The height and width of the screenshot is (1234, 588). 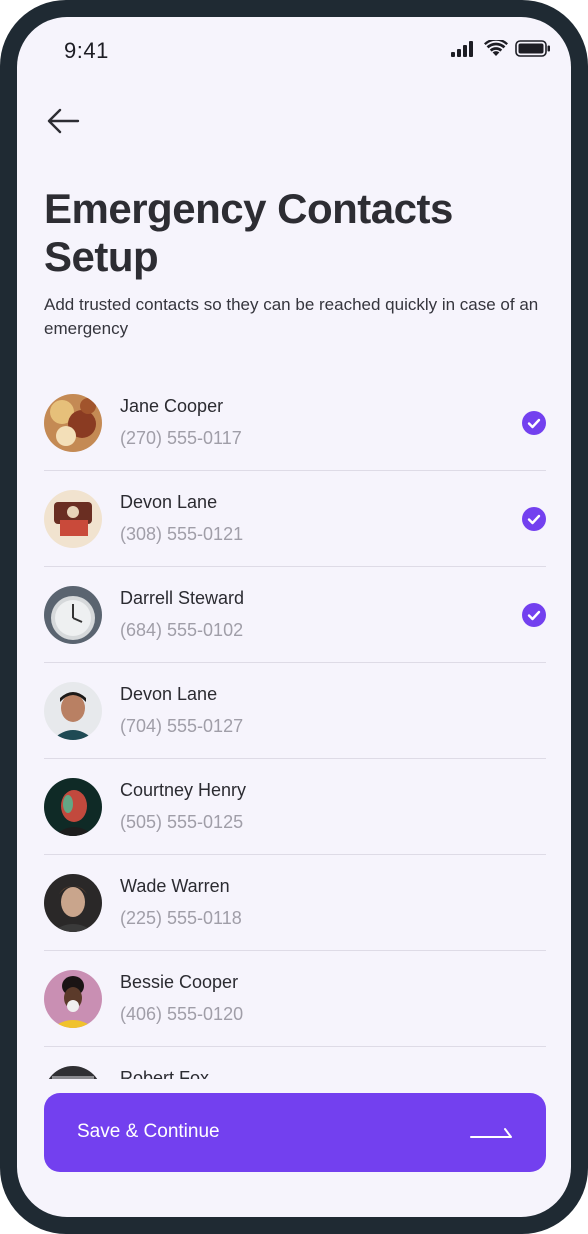 What do you see at coordinates (496, 48) in the screenshot?
I see `wifi-icon` at bounding box center [496, 48].